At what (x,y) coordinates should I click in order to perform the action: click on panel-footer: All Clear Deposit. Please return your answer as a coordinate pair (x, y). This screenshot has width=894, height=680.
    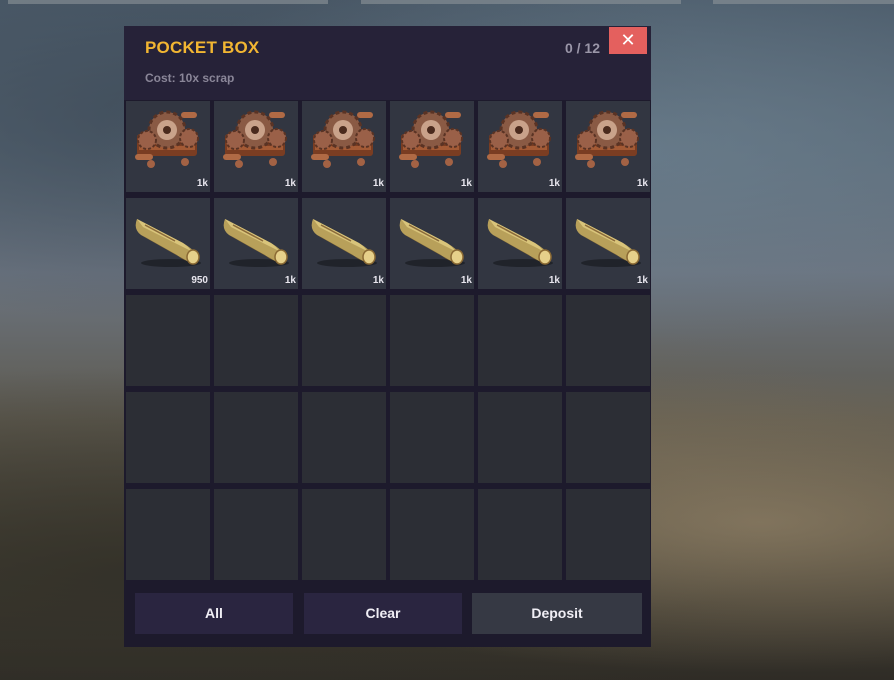
    Looking at the image, I should click on (387, 615).